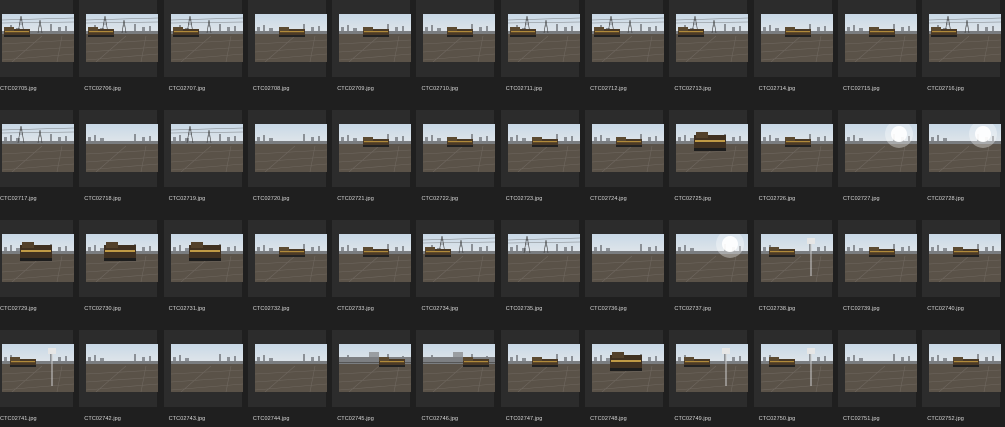  I want to click on thumbnail-item: CTC02718.jpg, so click(118, 165).